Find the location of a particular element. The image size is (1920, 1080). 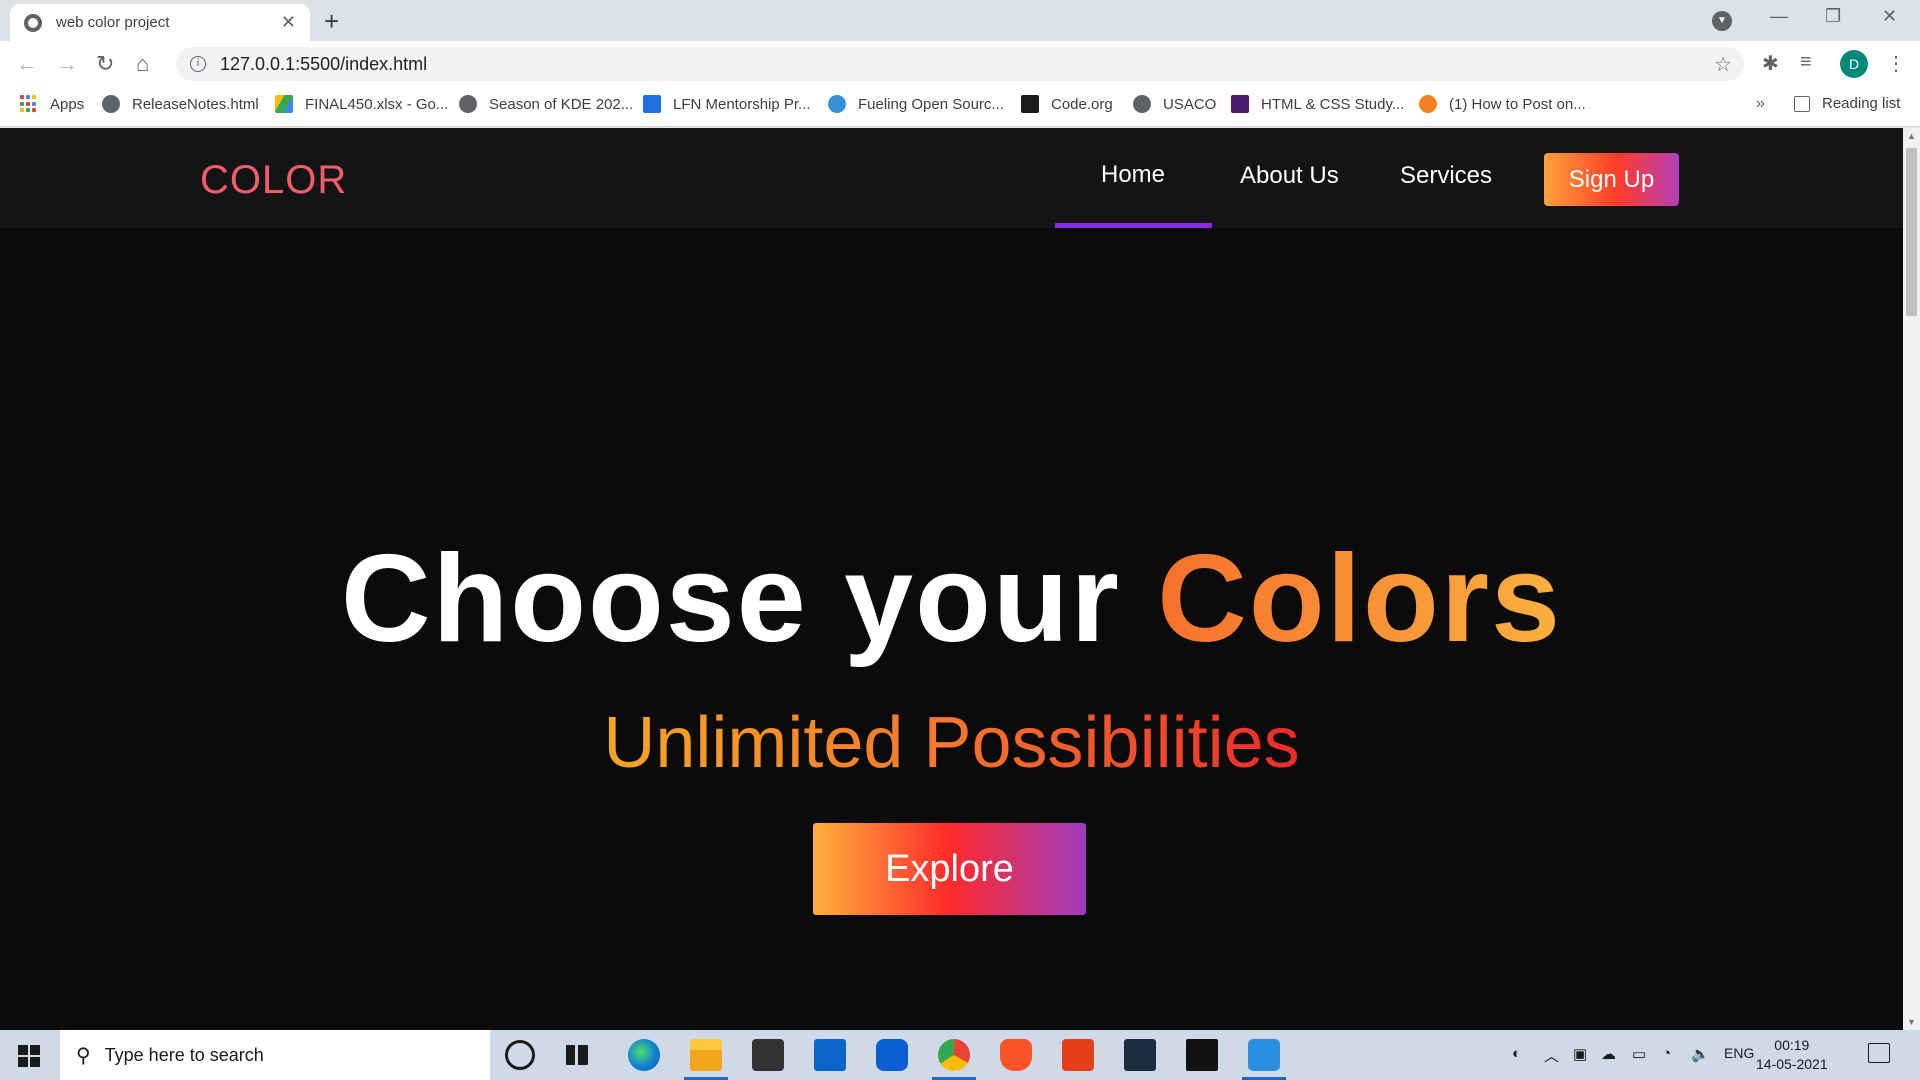

bookmark-apps: Apps is located at coordinates (52, 104).